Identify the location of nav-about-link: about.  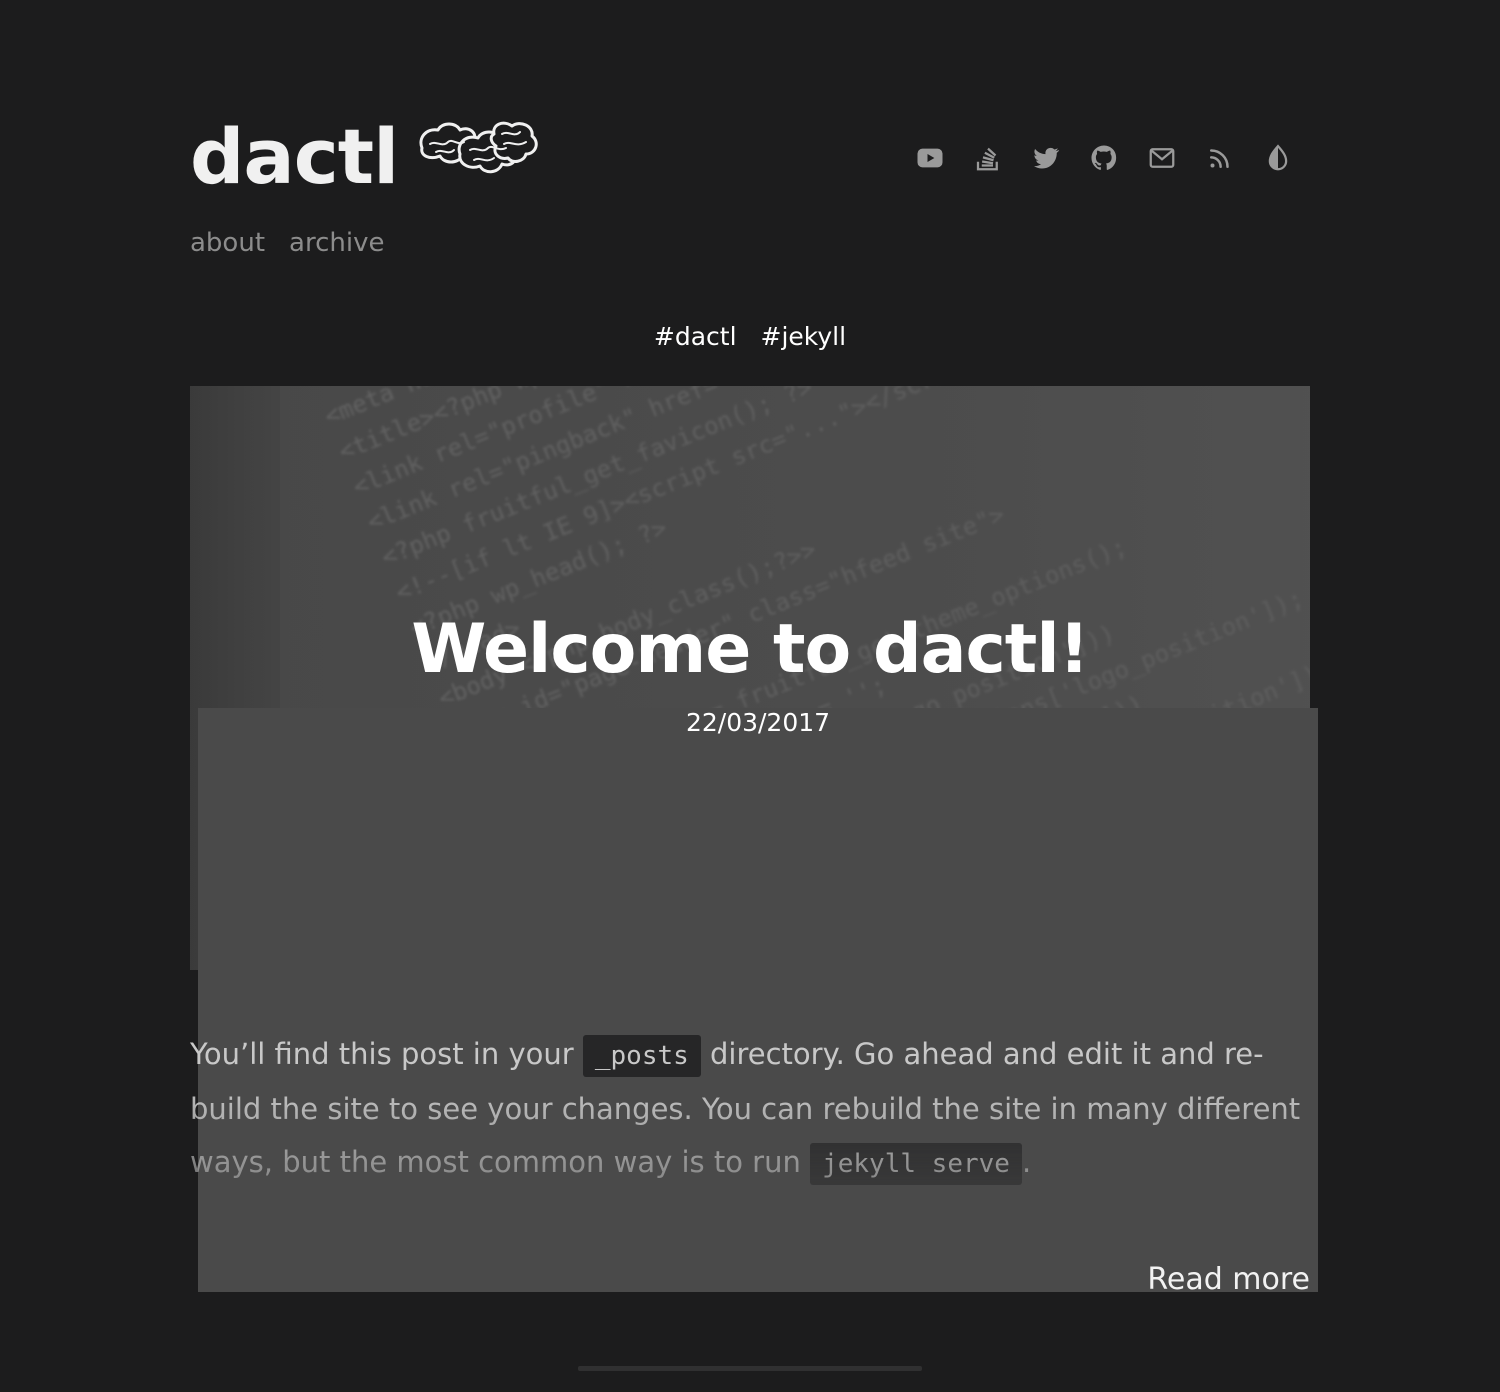
(227, 243).